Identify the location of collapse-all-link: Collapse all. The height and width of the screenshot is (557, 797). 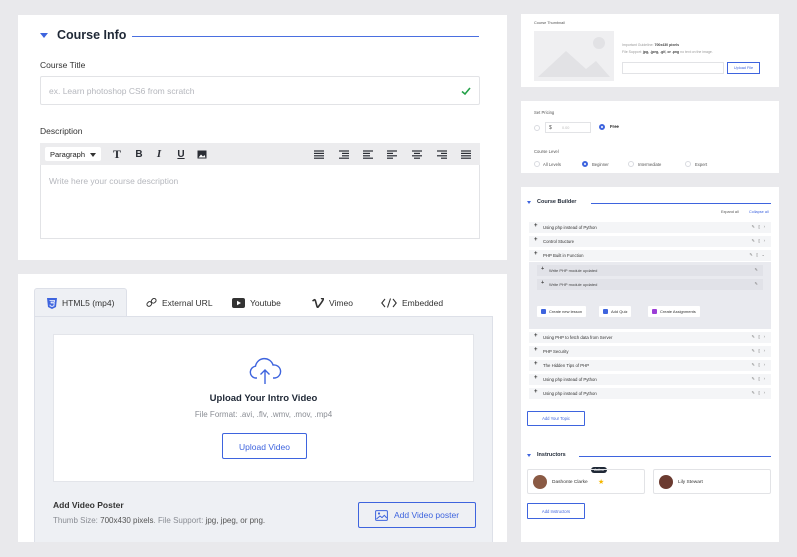
(759, 212).